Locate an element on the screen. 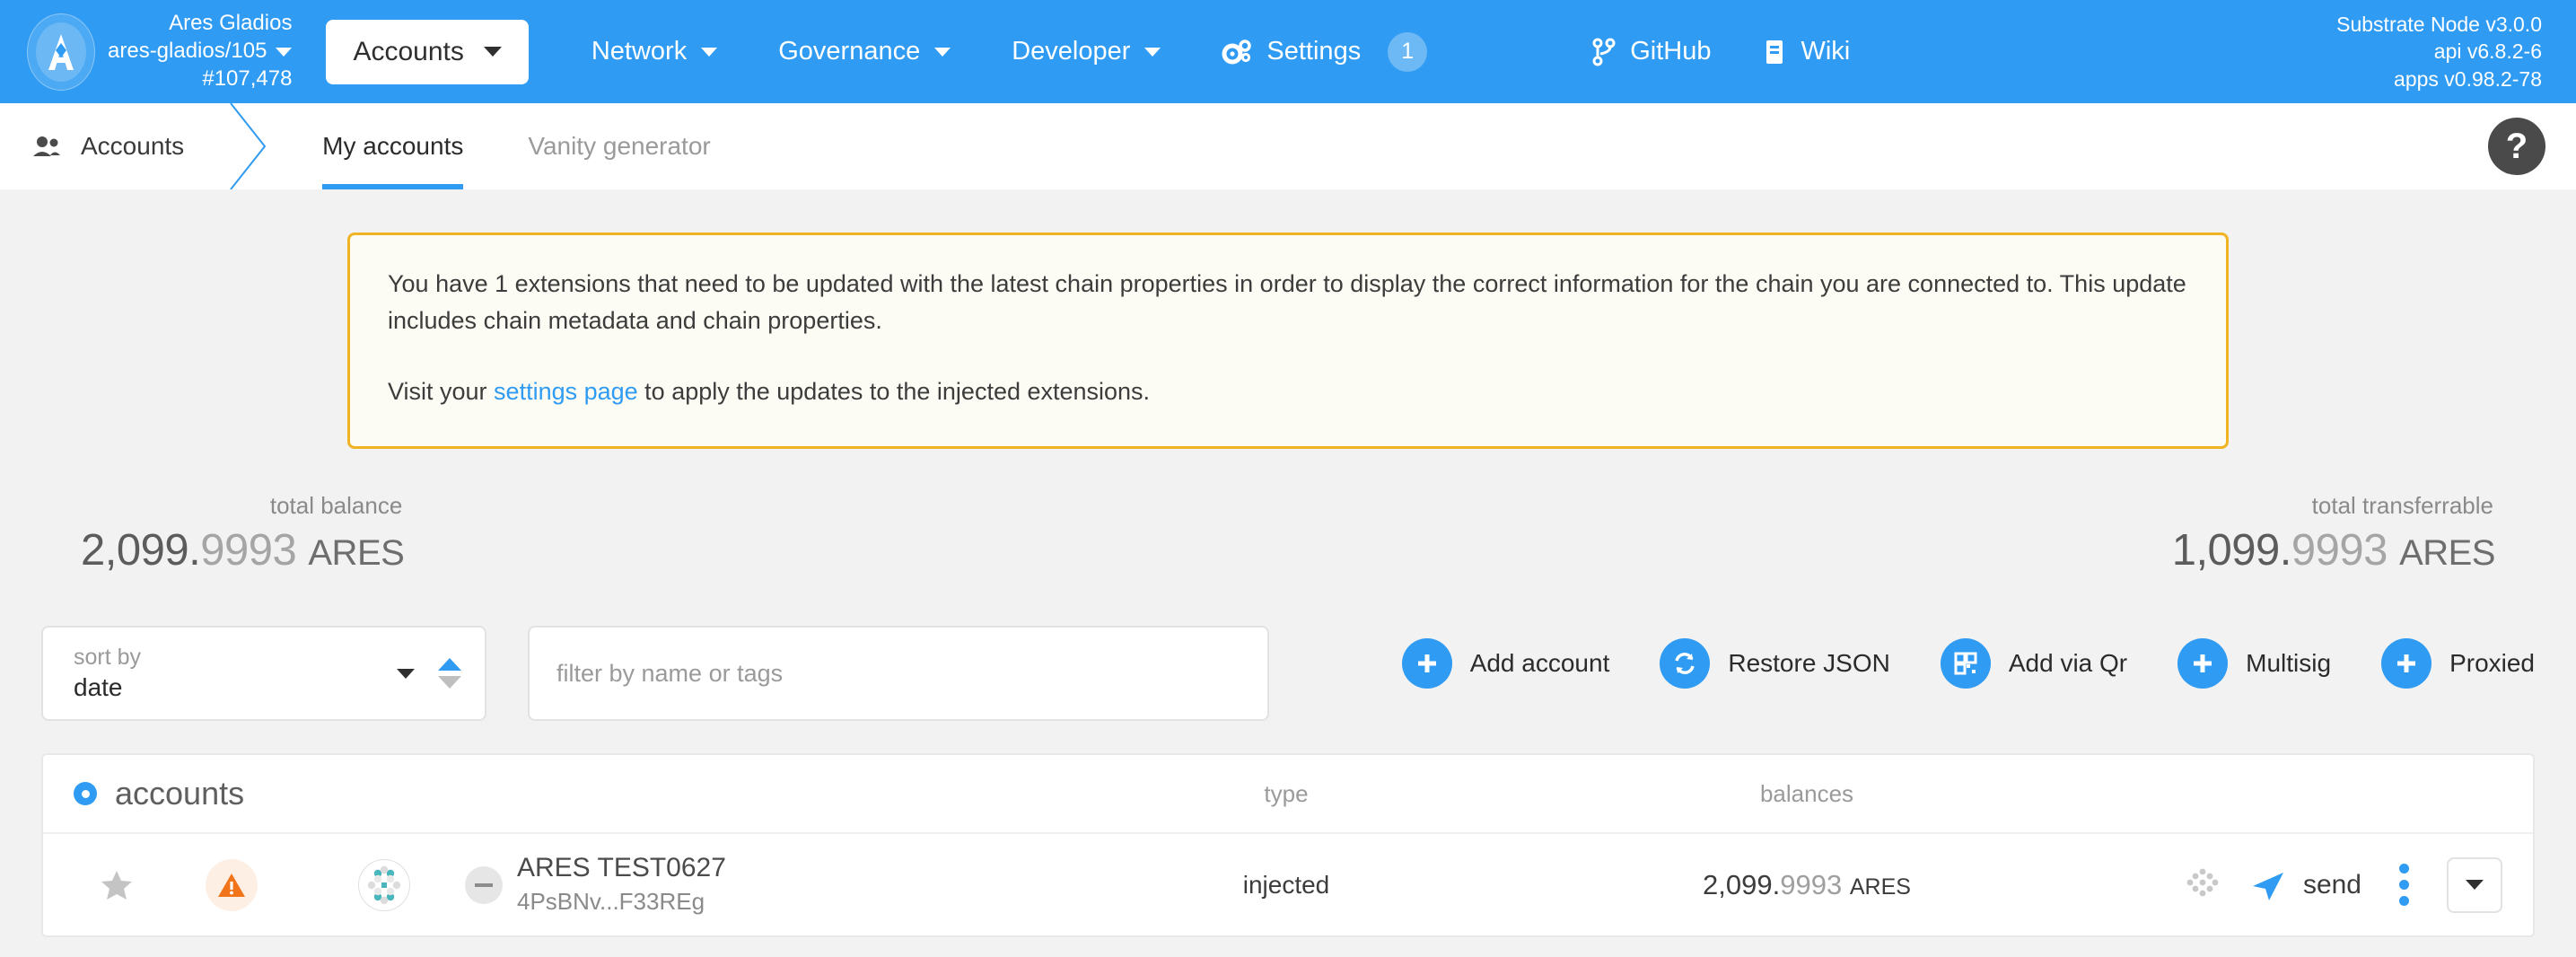 This screenshot has height=957, width=2576. gear-icon is located at coordinates (1237, 51).